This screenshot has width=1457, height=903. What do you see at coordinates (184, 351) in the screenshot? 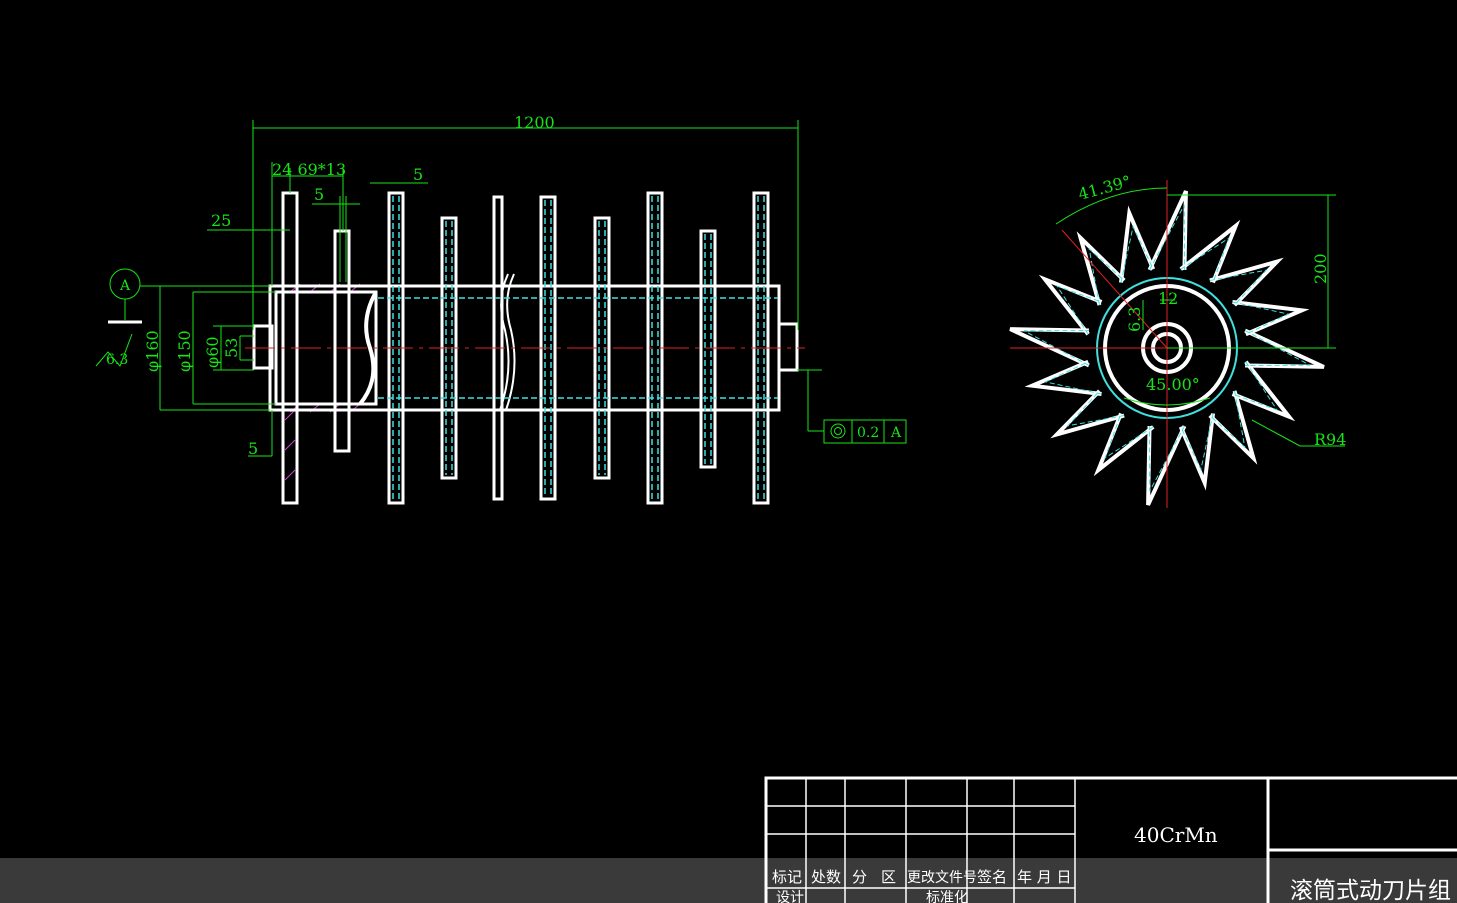
I see `dim-diameter-tube: φ150` at bounding box center [184, 351].